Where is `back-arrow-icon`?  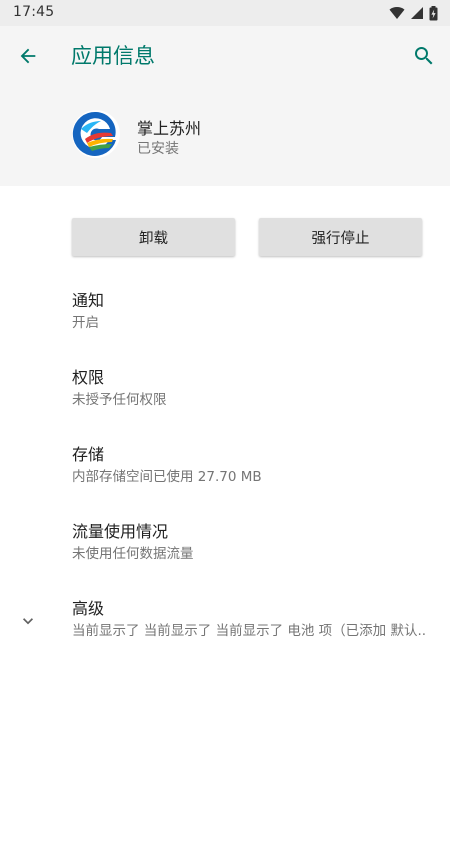
back-arrow-icon is located at coordinates (28, 56).